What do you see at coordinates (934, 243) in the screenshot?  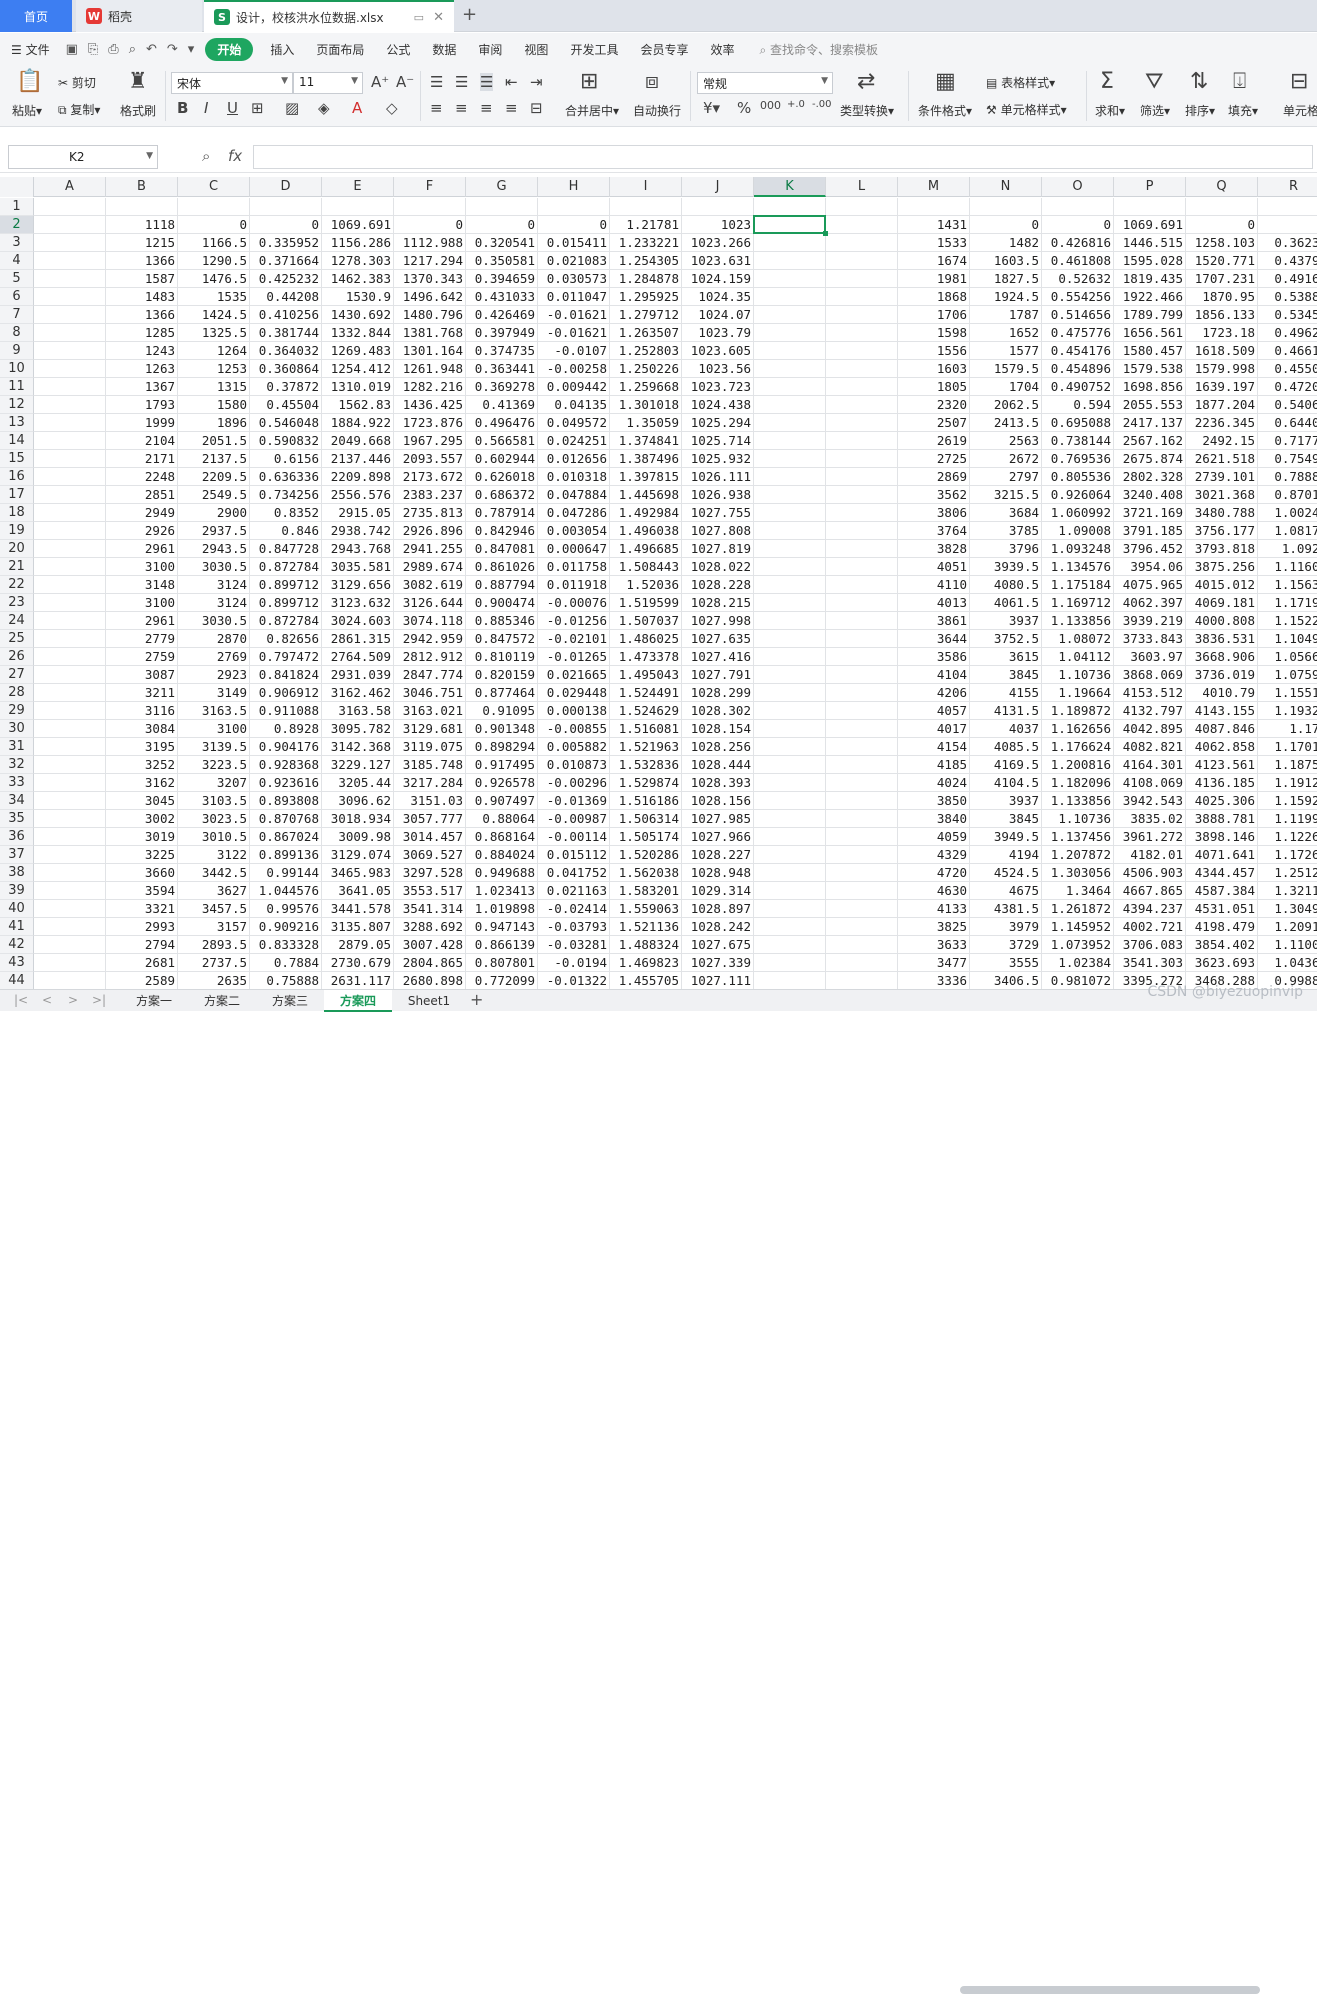 I see `cell: 1533` at bounding box center [934, 243].